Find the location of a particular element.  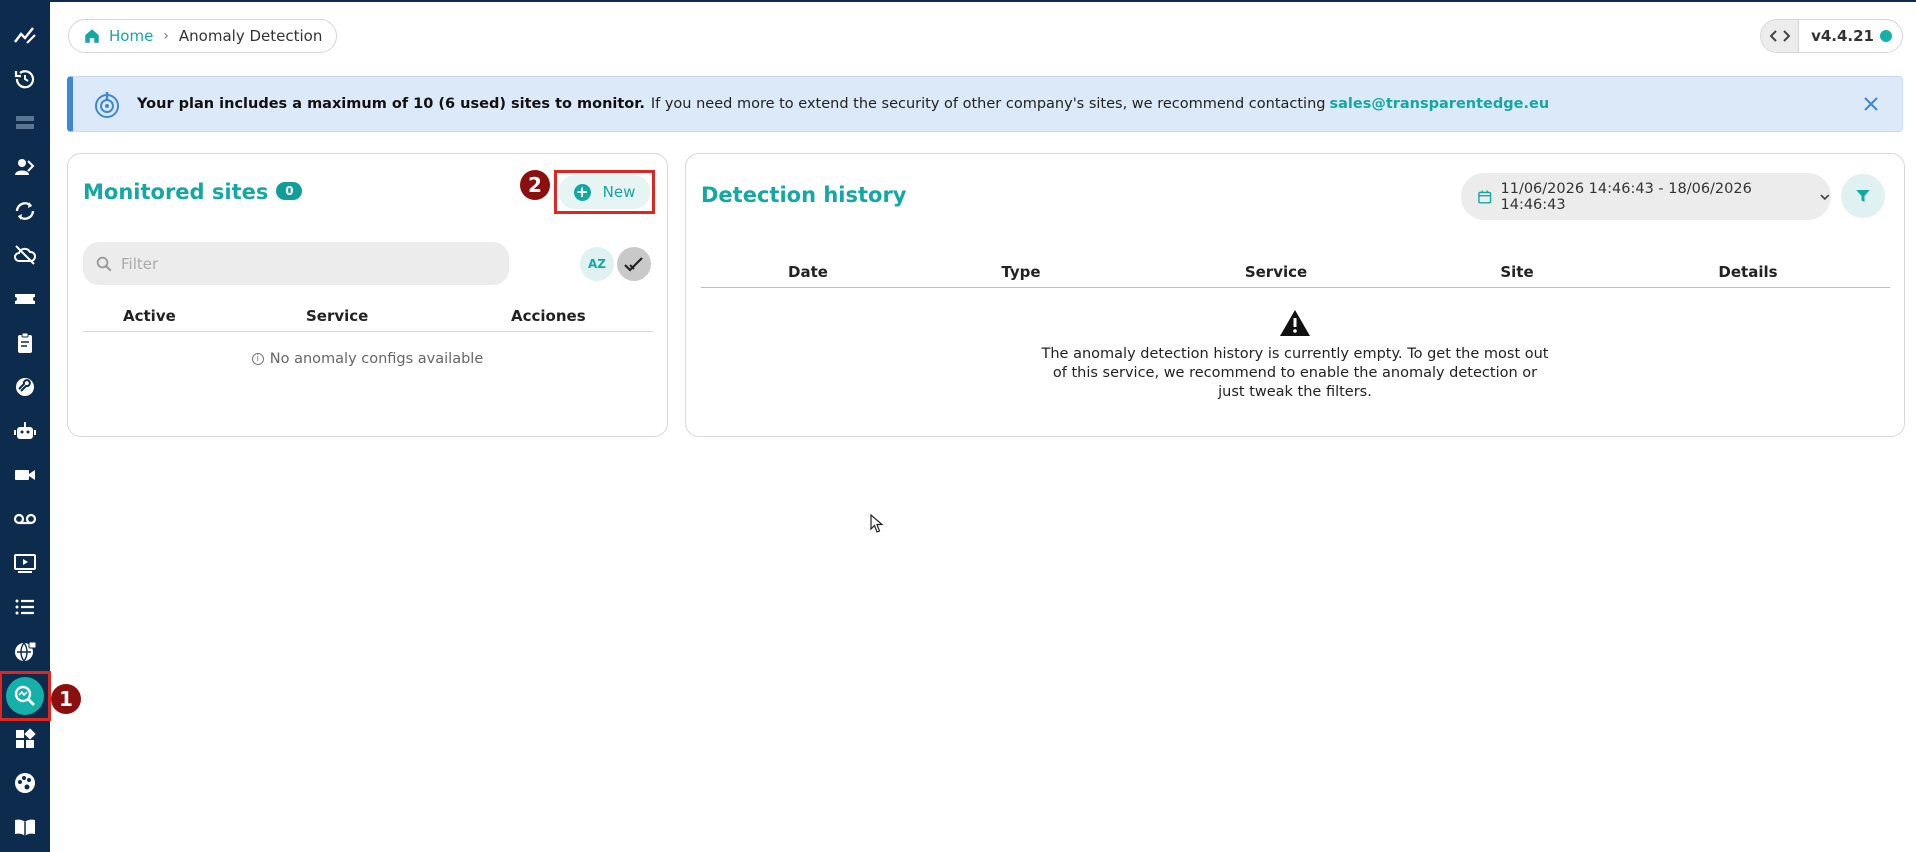

alert-icon is located at coordinates (107, 104).